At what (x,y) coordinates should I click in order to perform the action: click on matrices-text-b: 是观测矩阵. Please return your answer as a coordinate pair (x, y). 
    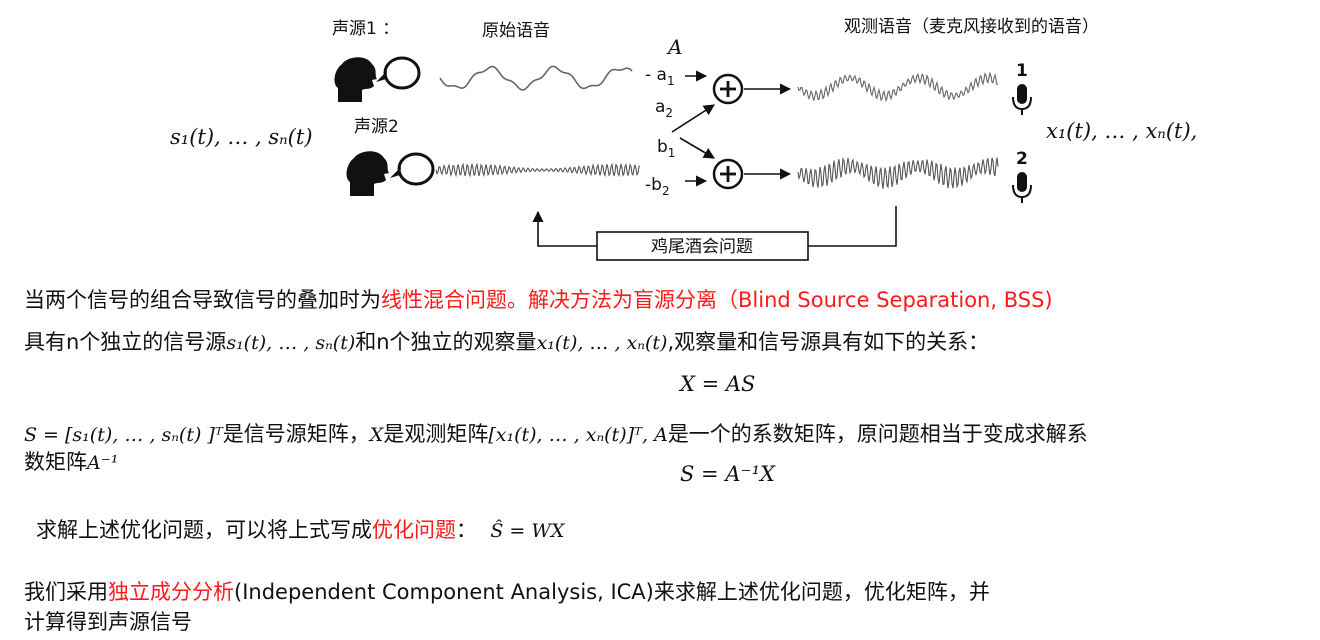
    Looking at the image, I should click on (436, 434).